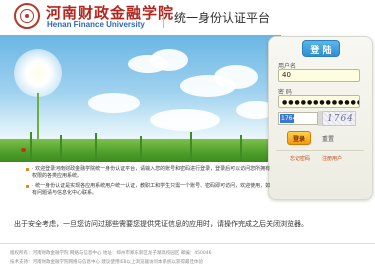 Image resolution: width=375 pixels, height=271 pixels. Describe the element at coordinates (288, 118) in the screenshot. I see `captcha-input-value: 1764` at that location.